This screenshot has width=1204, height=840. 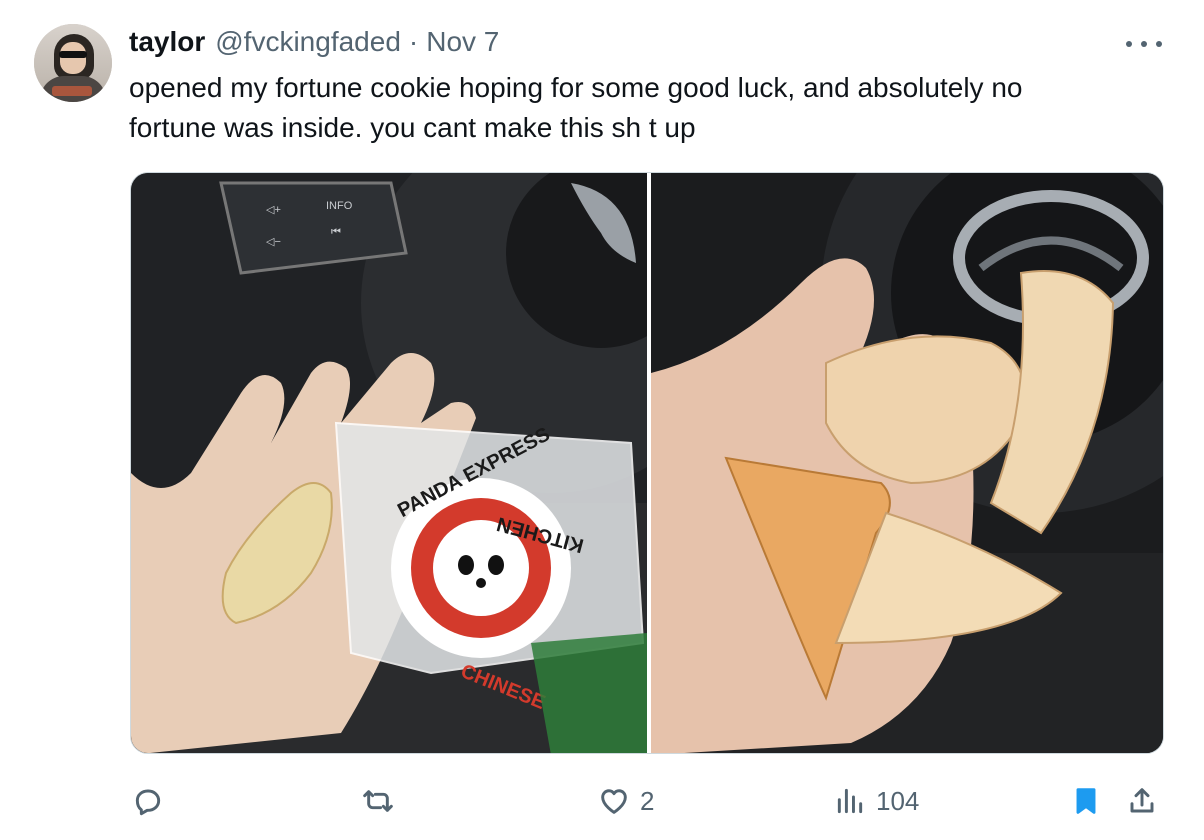 I want to click on like-count: 2, so click(x=647, y=800).